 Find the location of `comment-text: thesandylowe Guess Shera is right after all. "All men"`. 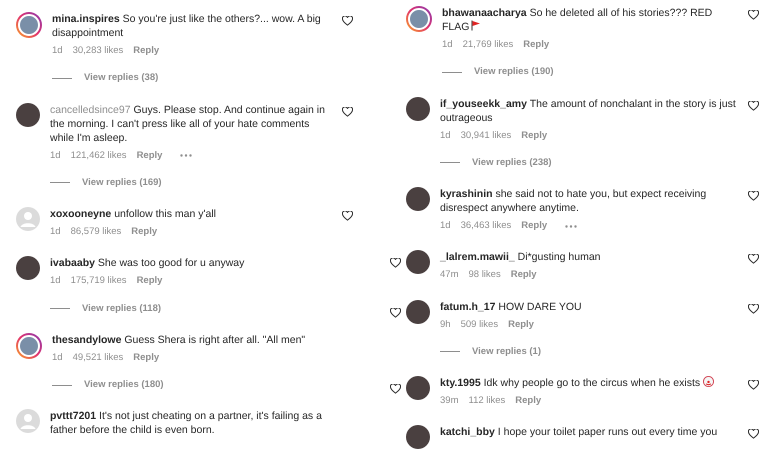

comment-text: thesandylowe Guess Shera is right after all. "All men" is located at coordinates (179, 339).